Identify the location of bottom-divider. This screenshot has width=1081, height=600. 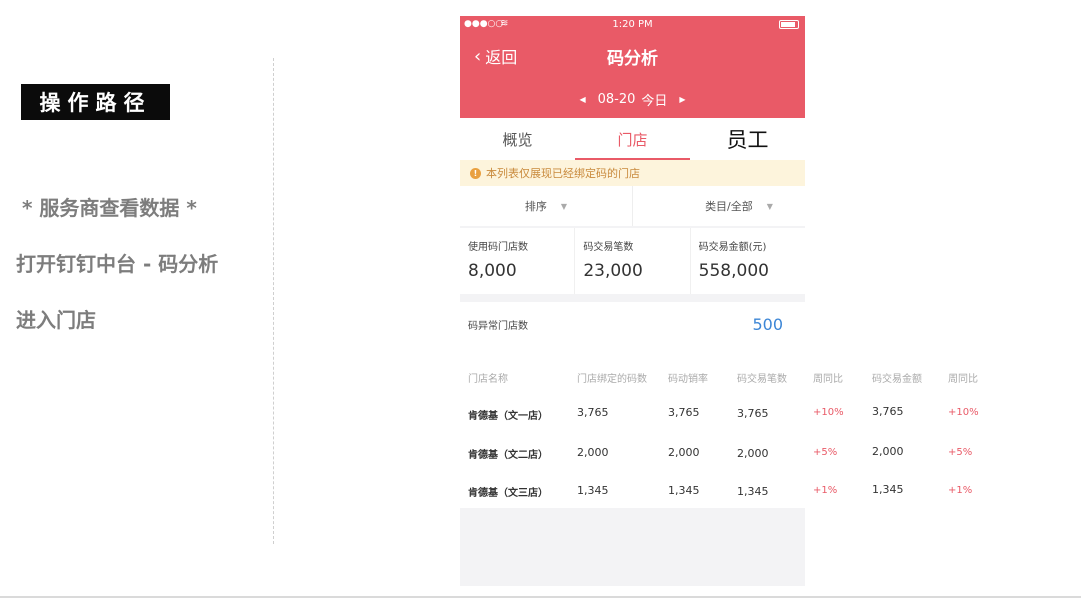
(540, 597).